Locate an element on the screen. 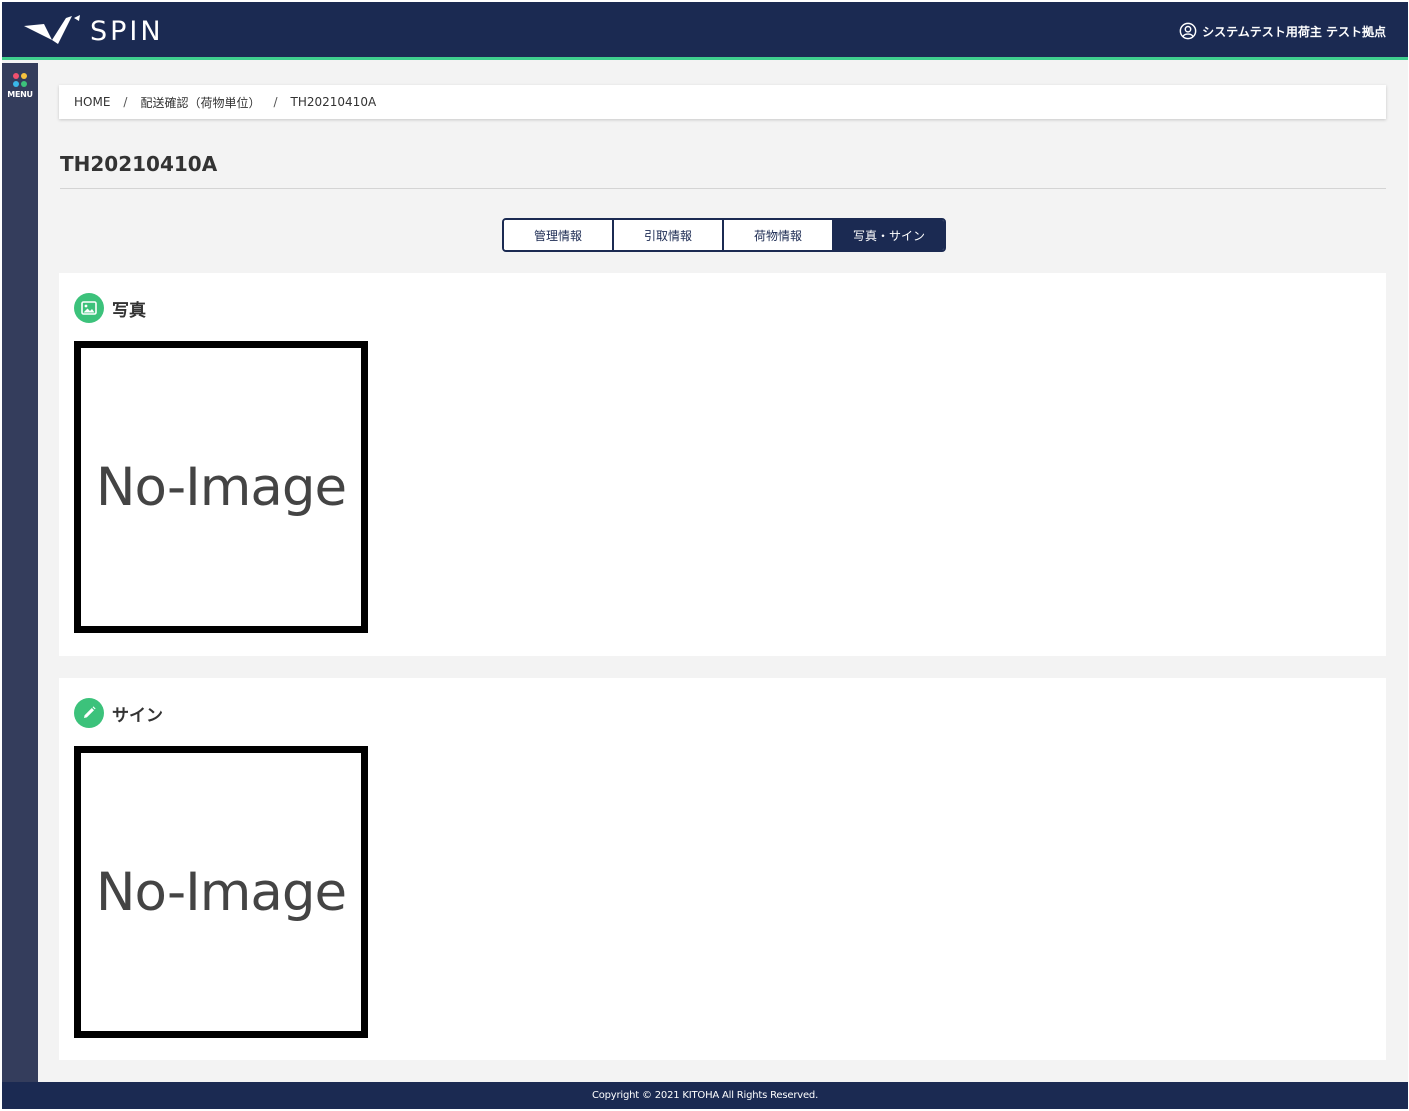 Image resolution: width=1409 pixels, height=1111 pixels. photo-section-header: 写真 is located at coordinates (110, 308).